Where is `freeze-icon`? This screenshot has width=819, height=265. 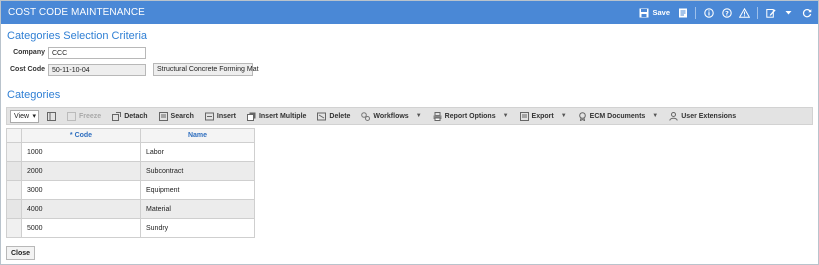
freeze-icon is located at coordinates (71, 116).